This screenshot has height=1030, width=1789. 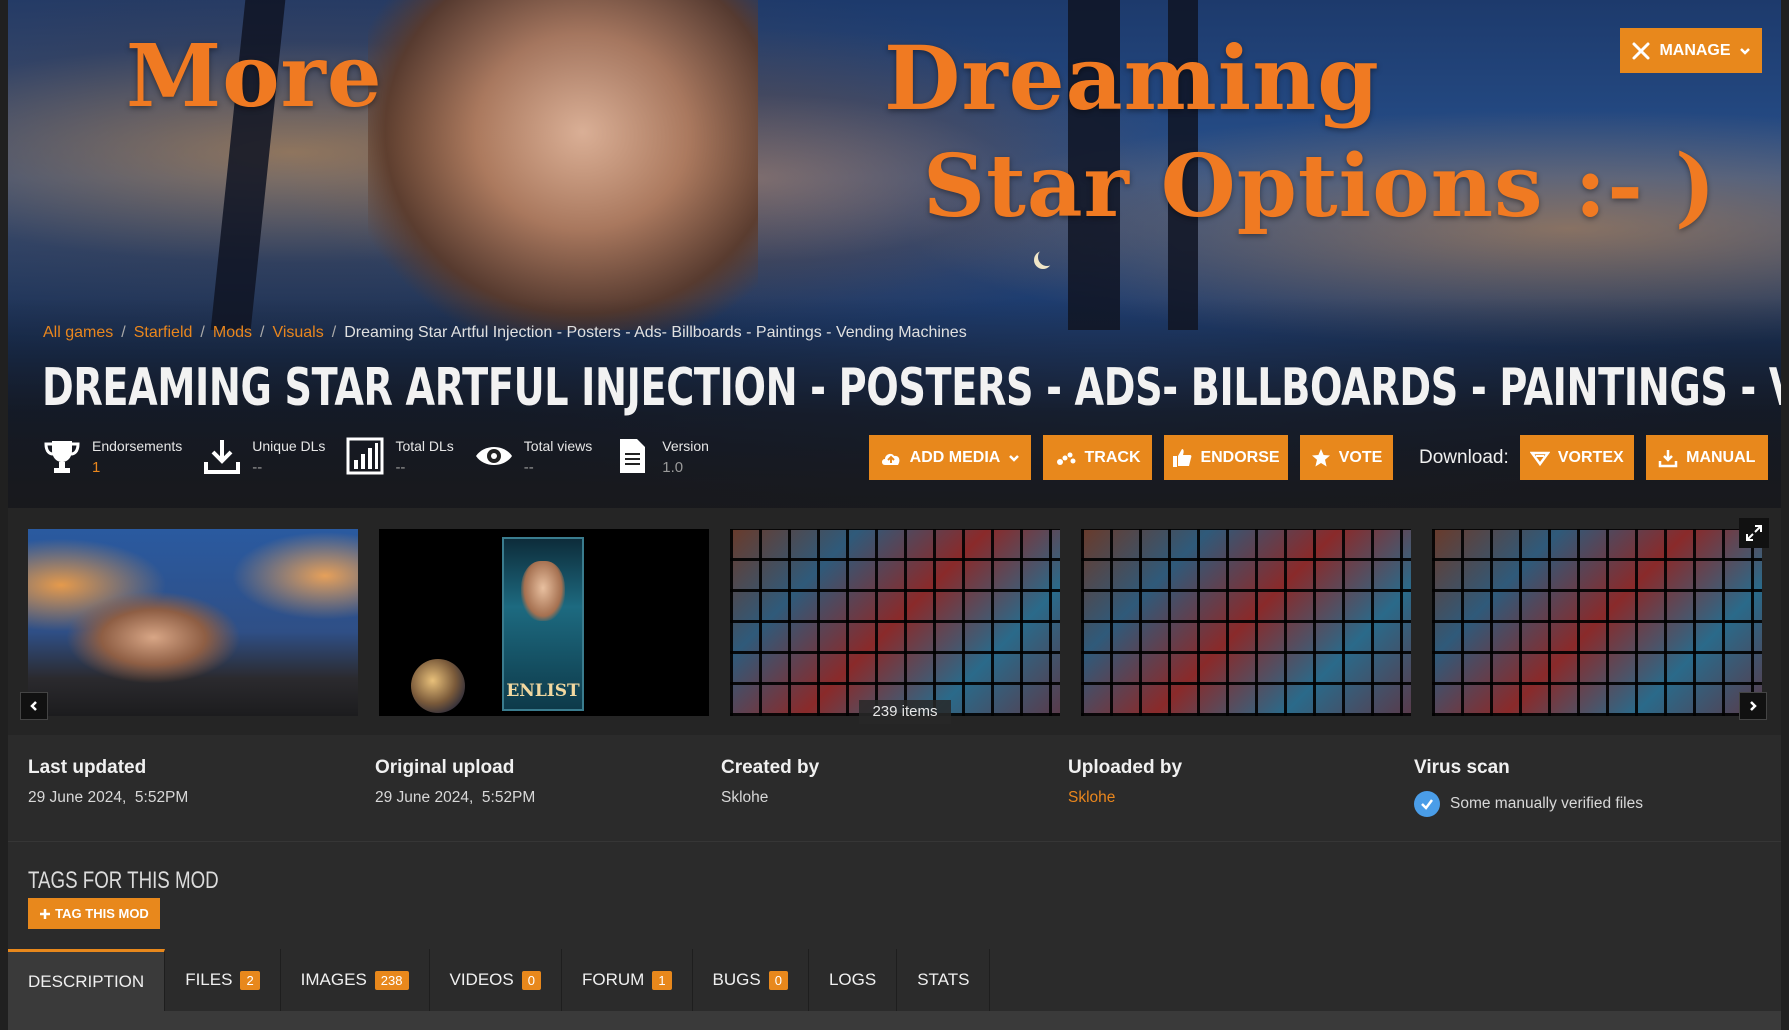 What do you see at coordinates (1132, 78) in the screenshot?
I see `banner-text-line2: Dreaming` at bounding box center [1132, 78].